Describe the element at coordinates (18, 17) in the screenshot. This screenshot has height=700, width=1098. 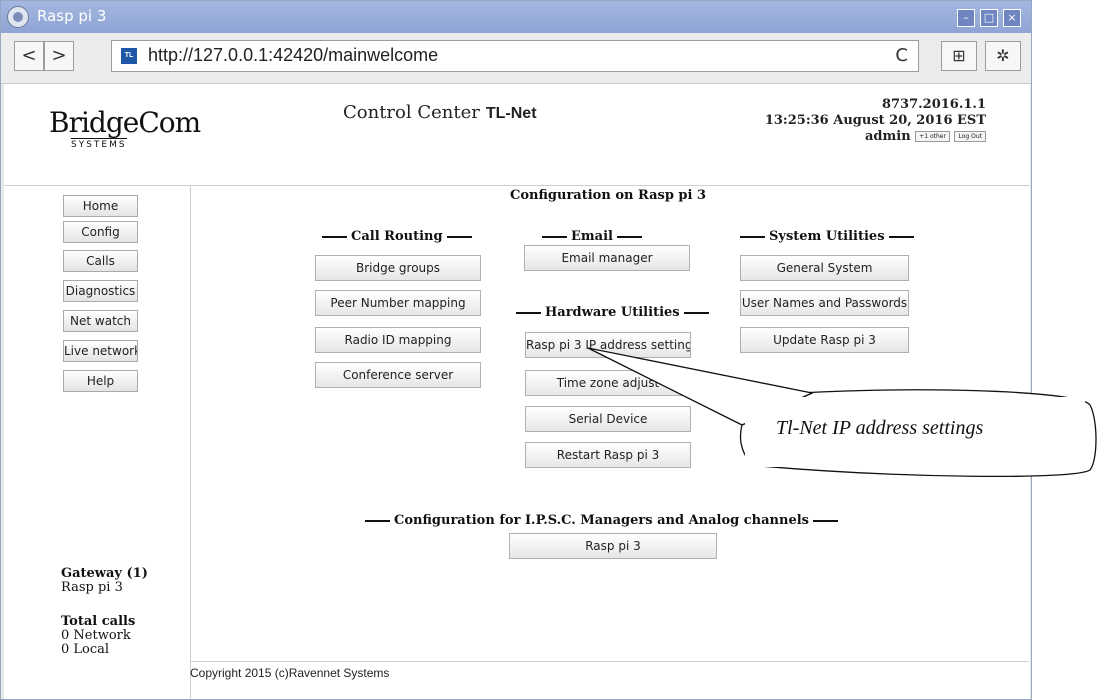
I see `app-icon` at that location.